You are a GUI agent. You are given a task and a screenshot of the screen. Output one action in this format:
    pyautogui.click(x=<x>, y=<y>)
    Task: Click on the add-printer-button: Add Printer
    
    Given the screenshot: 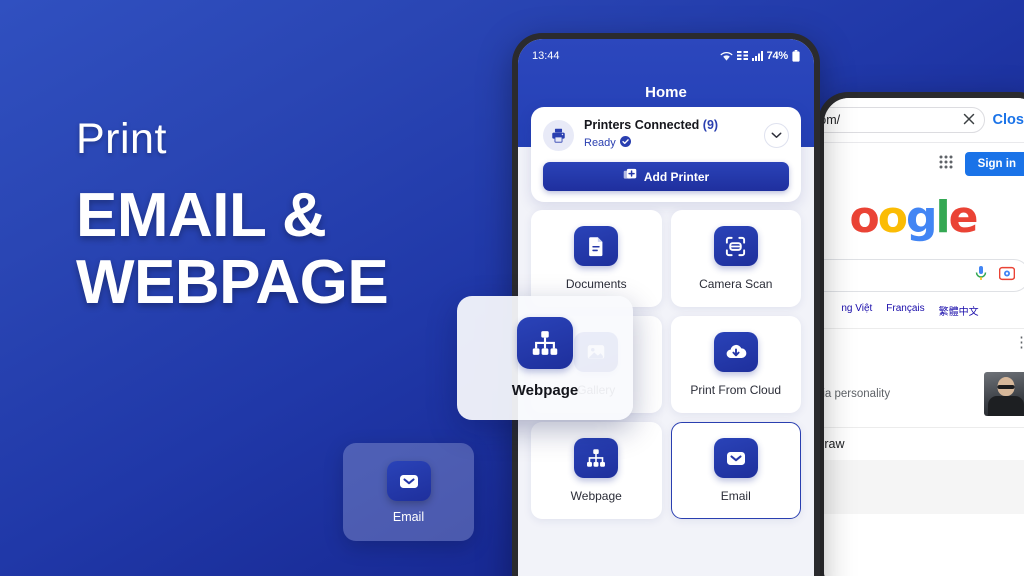 What is the action you would take?
    pyautogui.click(x=666, y=176)
    